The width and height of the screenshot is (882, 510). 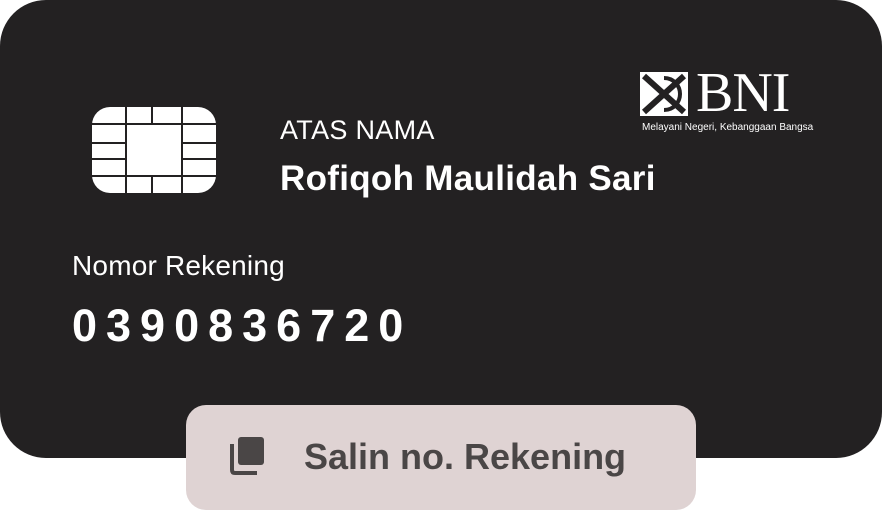 What do you see at coordinates (242, 325) in the screenshot?
I see `account-number: 0390836720` at bounding box center [242, 325].